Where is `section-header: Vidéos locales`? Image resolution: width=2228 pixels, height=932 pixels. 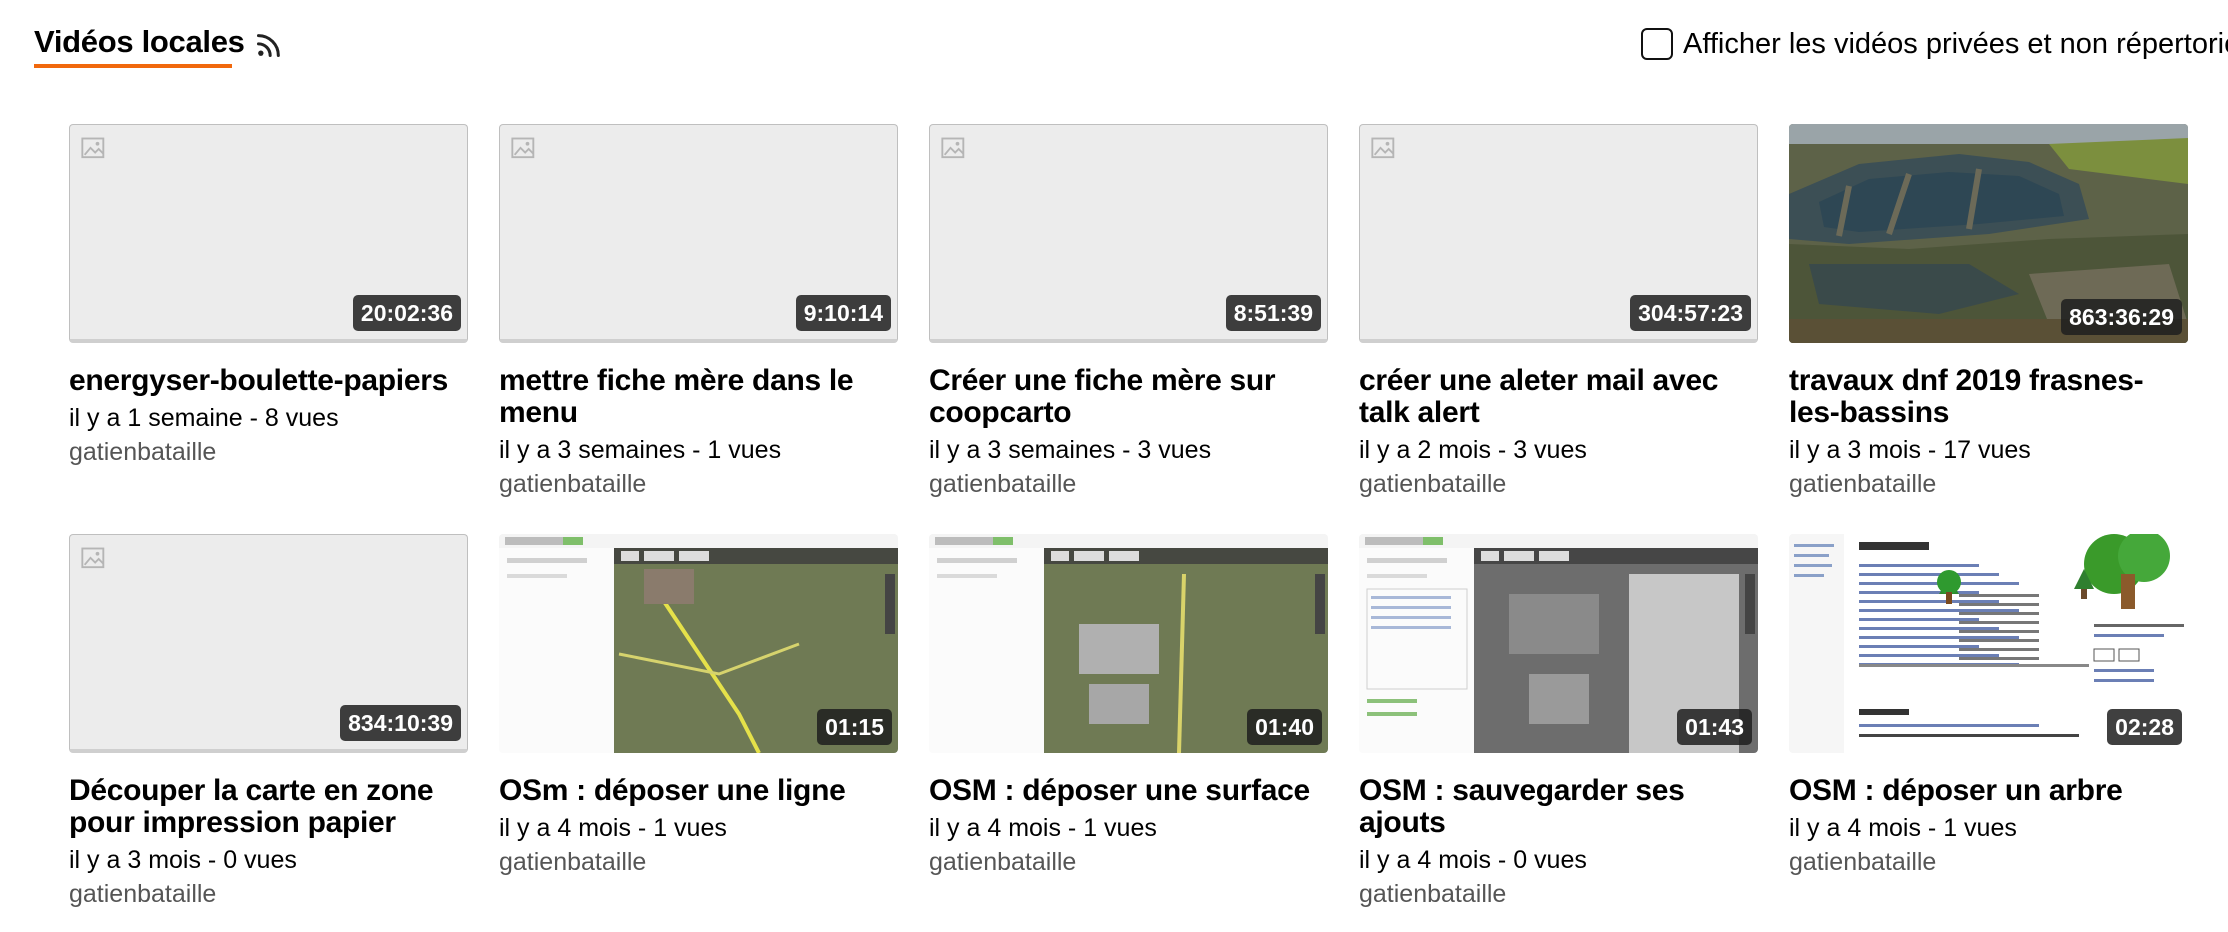 section-header: Vidéos locales is located at coordinates (158, 46).